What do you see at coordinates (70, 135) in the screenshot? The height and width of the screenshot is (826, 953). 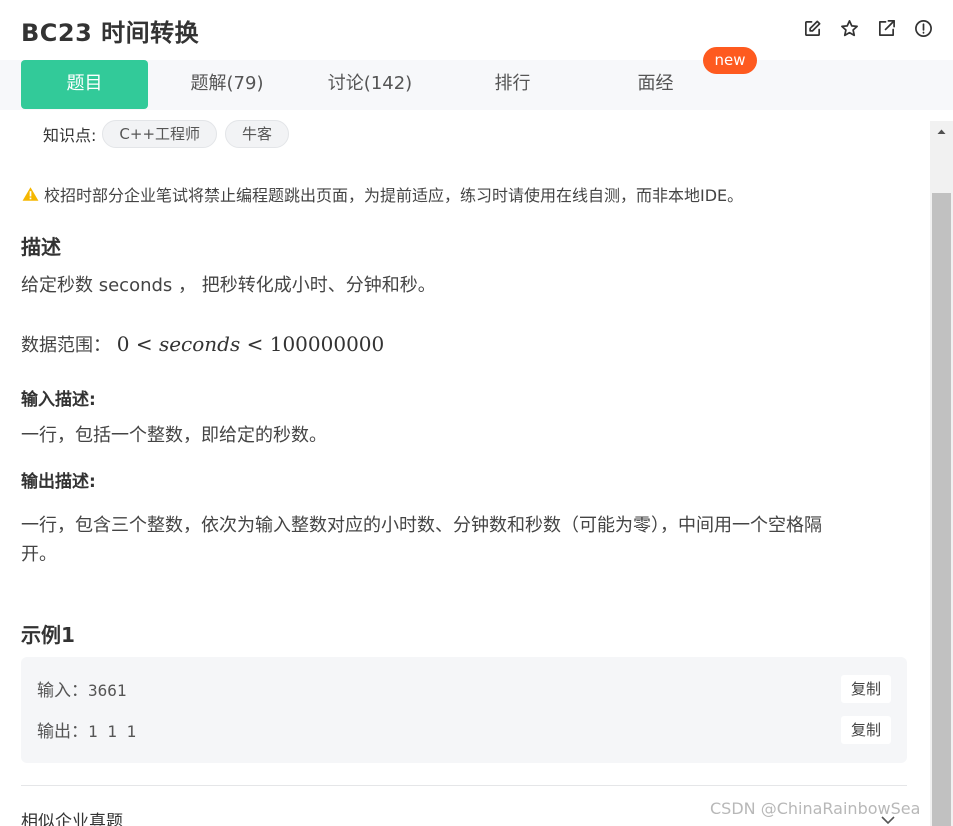 I see `knowledge-label: 知识点:` at bounding box center [70, 135].